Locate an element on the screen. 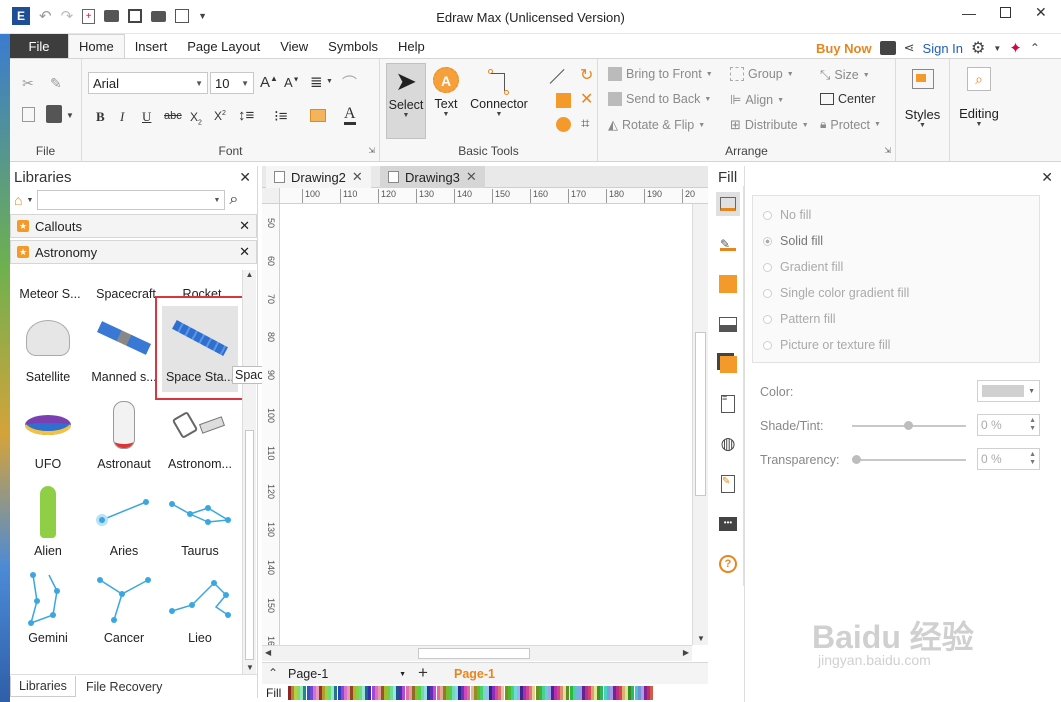  search-icon: ⌕ is located at coordinates (233, 200).